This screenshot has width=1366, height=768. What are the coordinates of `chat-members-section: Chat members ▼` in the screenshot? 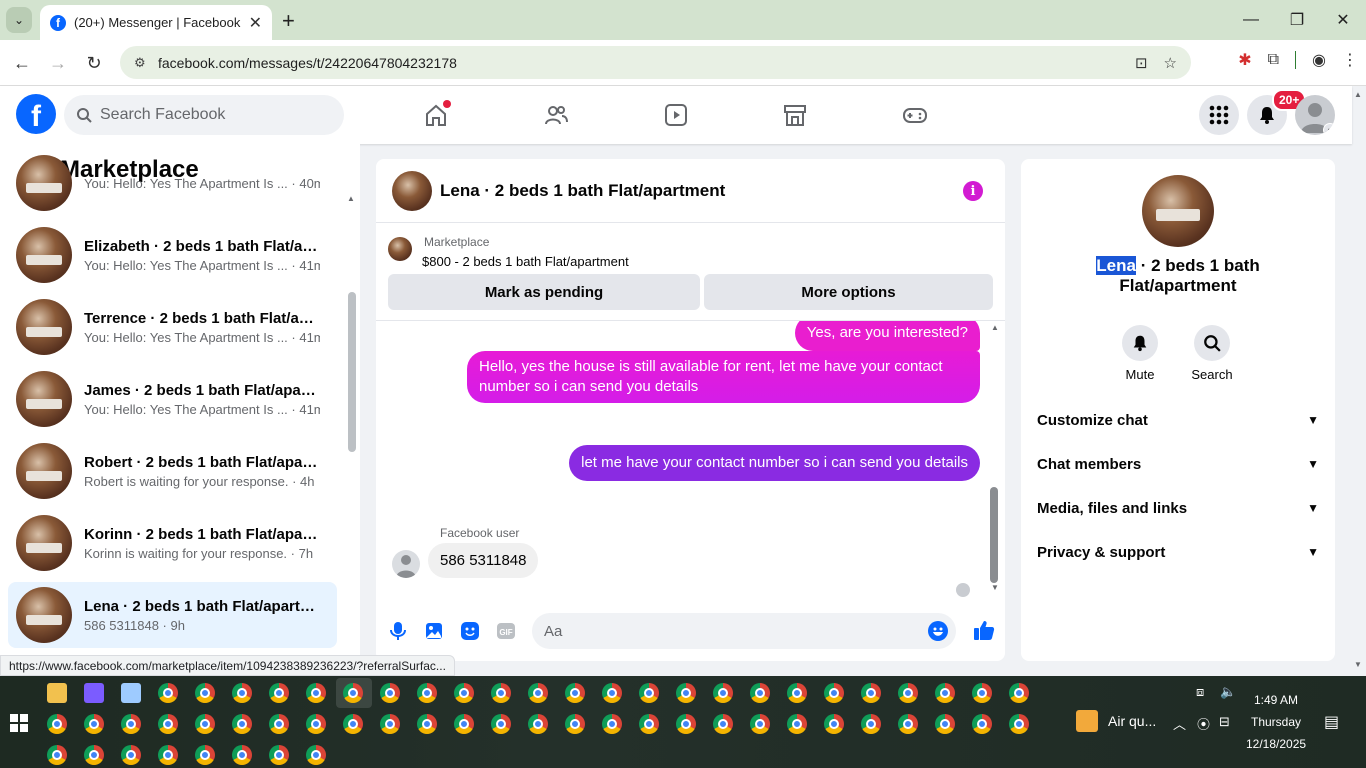 It's located at (1178, 464).